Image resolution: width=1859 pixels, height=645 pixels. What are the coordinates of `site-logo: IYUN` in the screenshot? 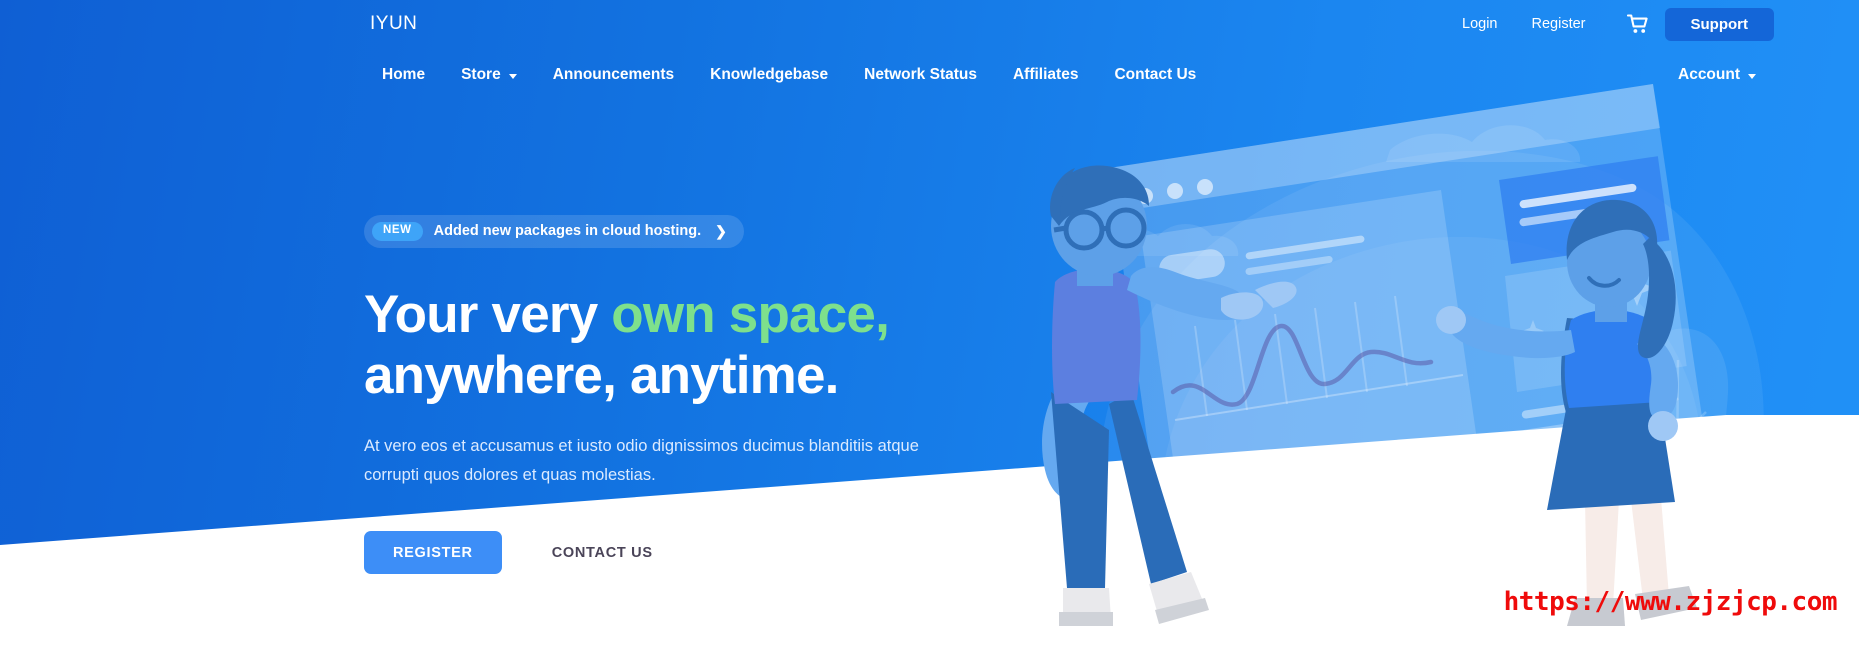 It's located at (393, 24).